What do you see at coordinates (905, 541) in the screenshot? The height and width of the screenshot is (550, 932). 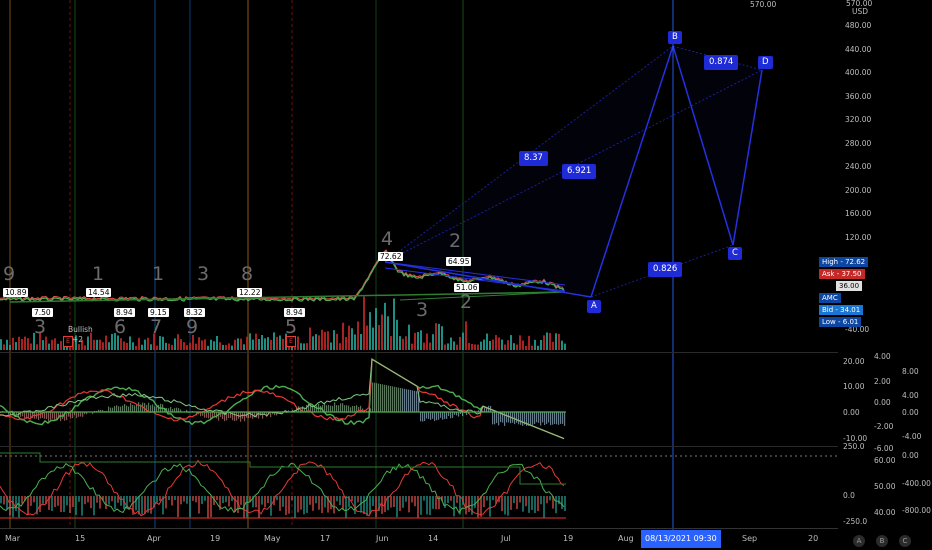 I see `timezone-button-c: C` at bounding box center [905, 541].